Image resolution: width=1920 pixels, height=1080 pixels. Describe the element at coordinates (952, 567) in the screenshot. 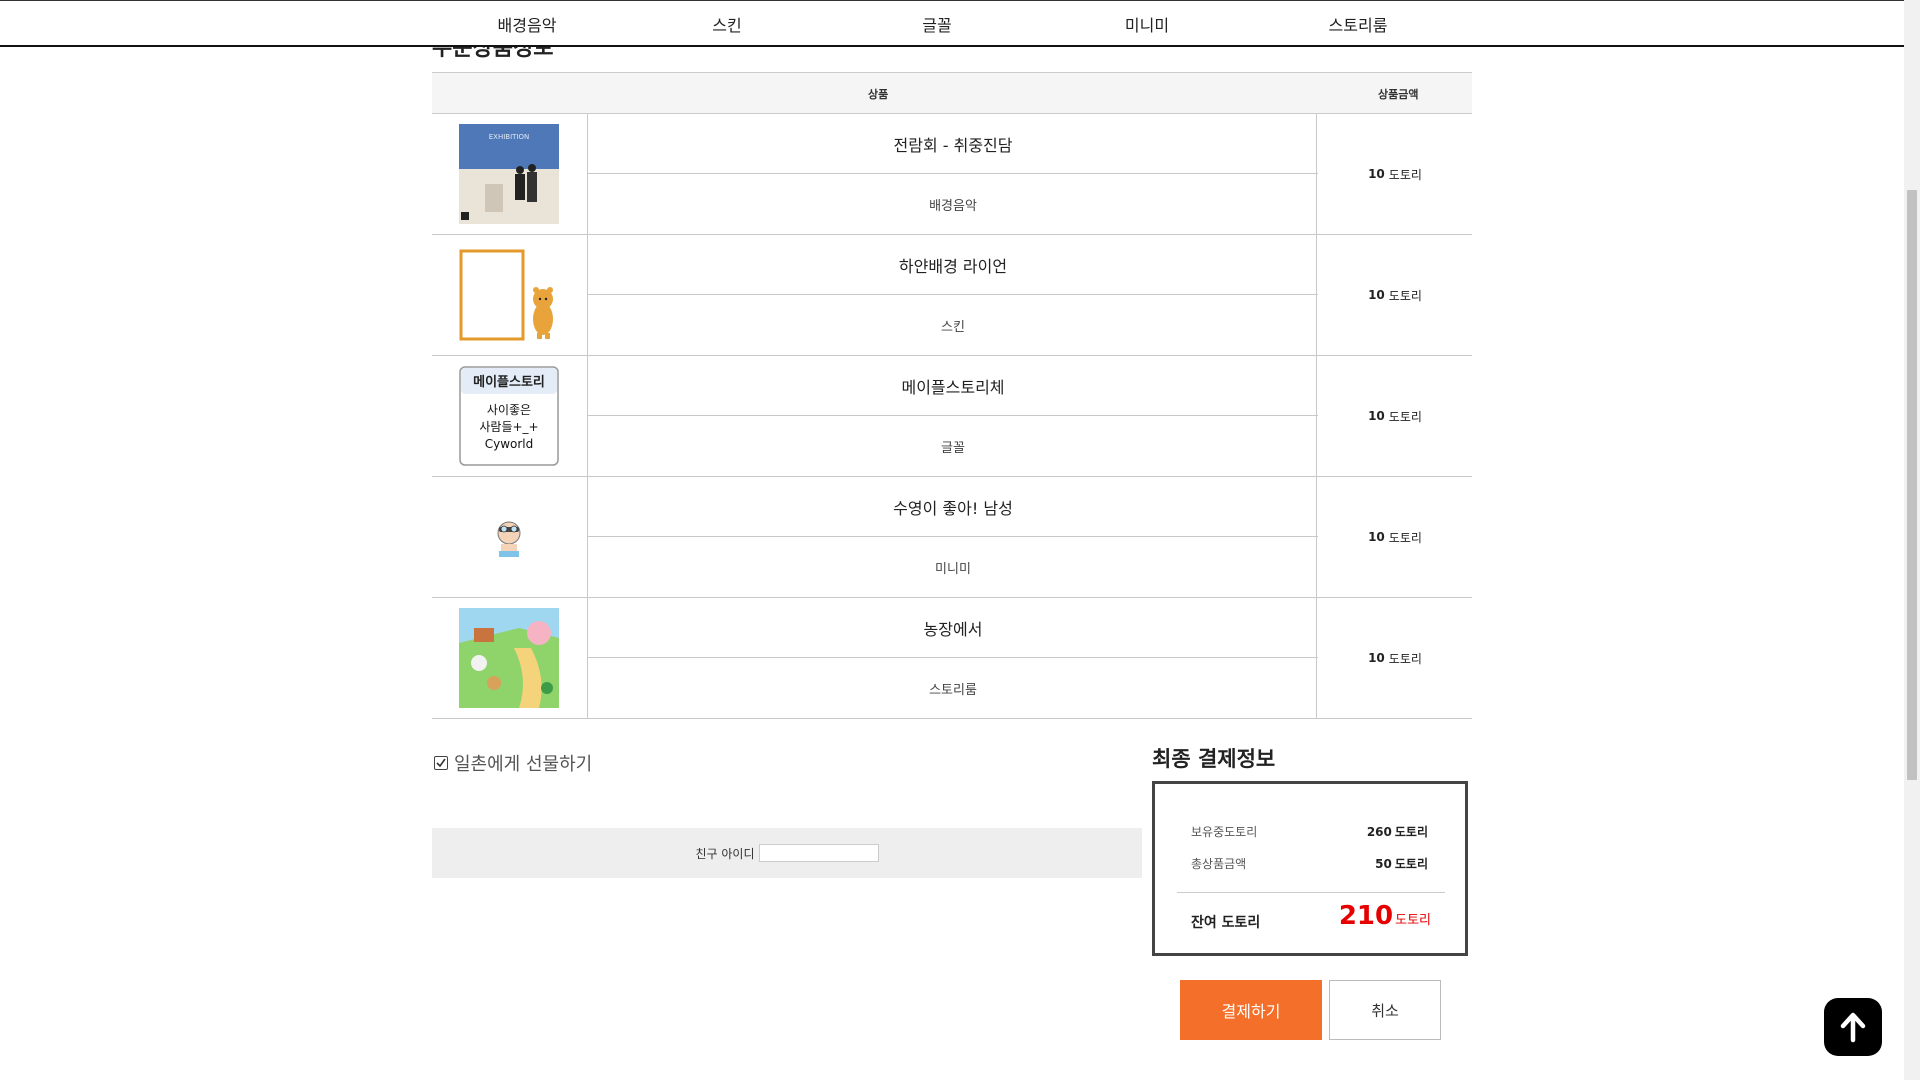

I see `product-category: 미니미` at that location.